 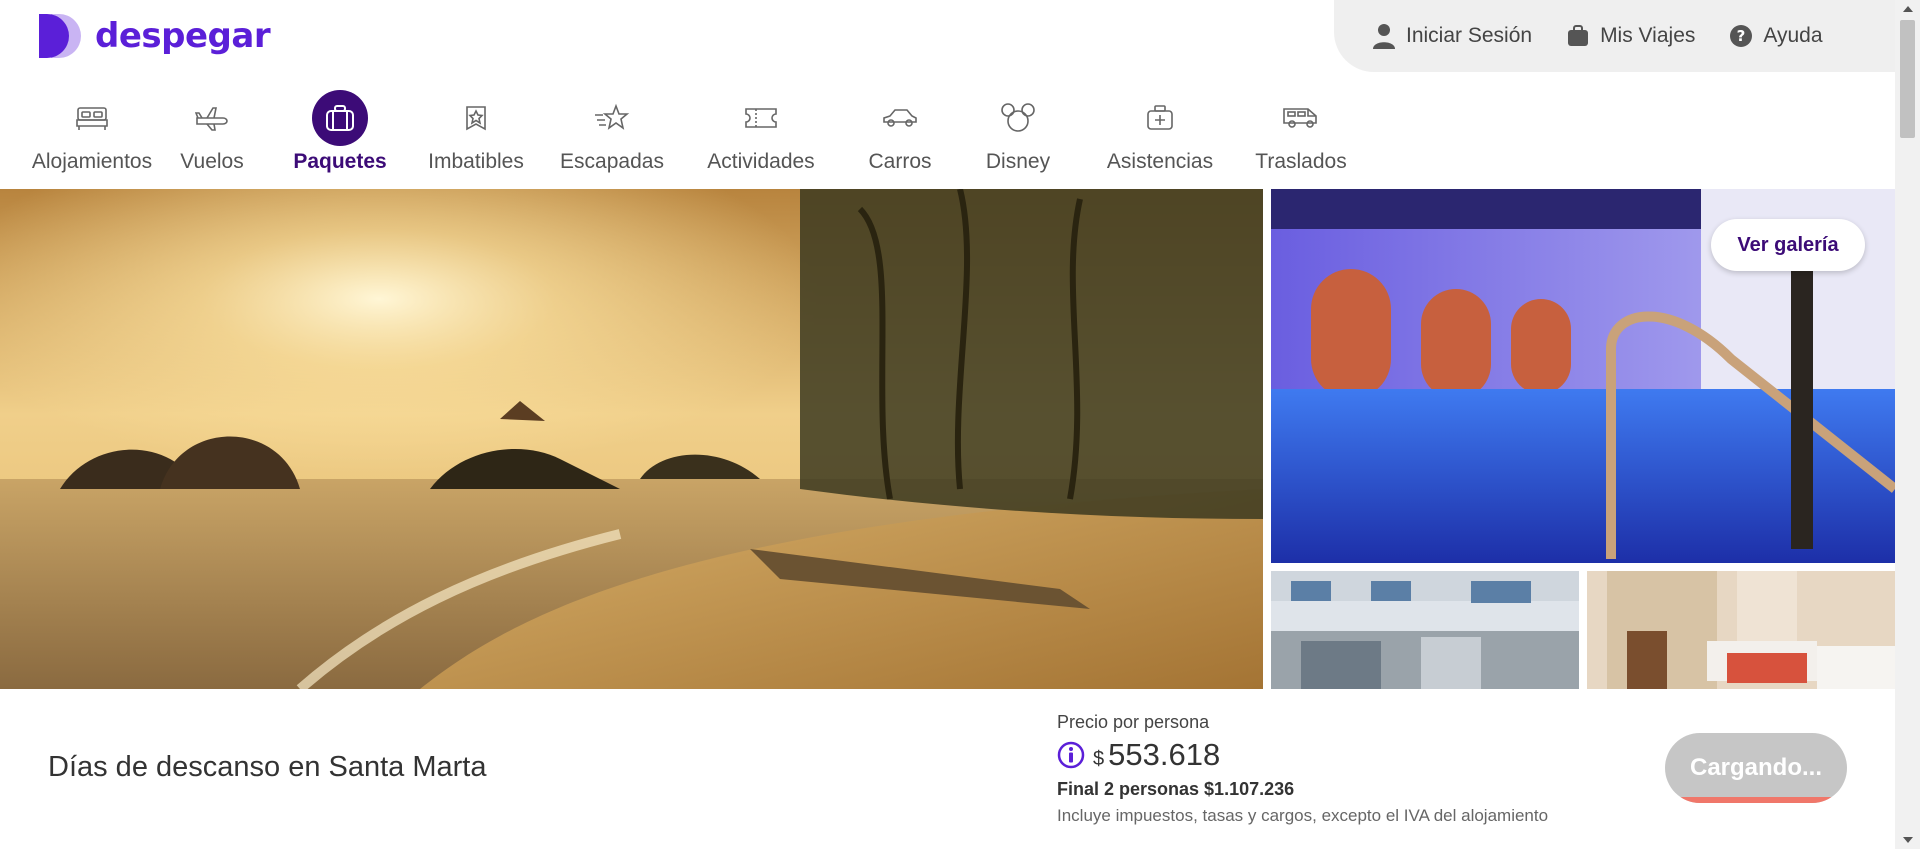 What do you see at coordinates (1176, 789) in the screenshot?
I see `price-total: Final 2 personas $1.107.236` at bounding box center [1176, 789].